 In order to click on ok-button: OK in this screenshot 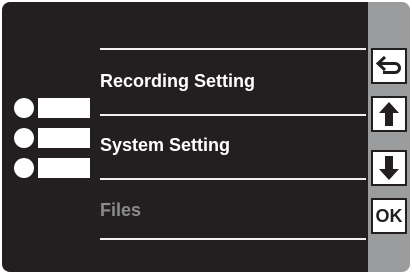, I will do `click(389, 216)`.